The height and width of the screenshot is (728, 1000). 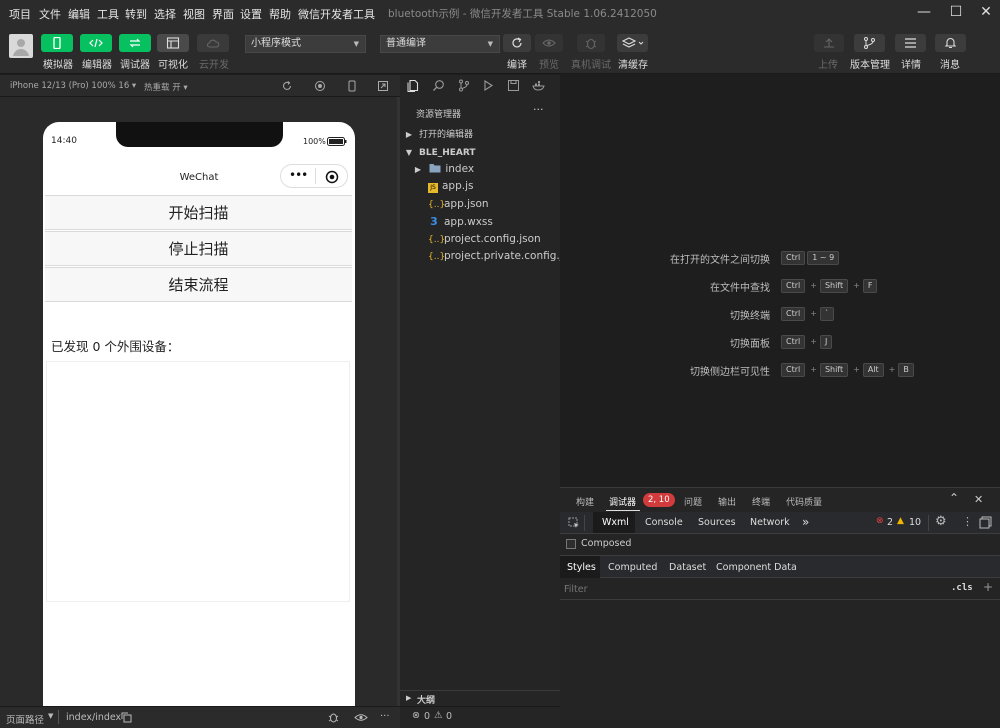 What do you see at coordinates (753, 589) in the screenshot?
I see `styles-filter-input` at bounding box center [753, 589].